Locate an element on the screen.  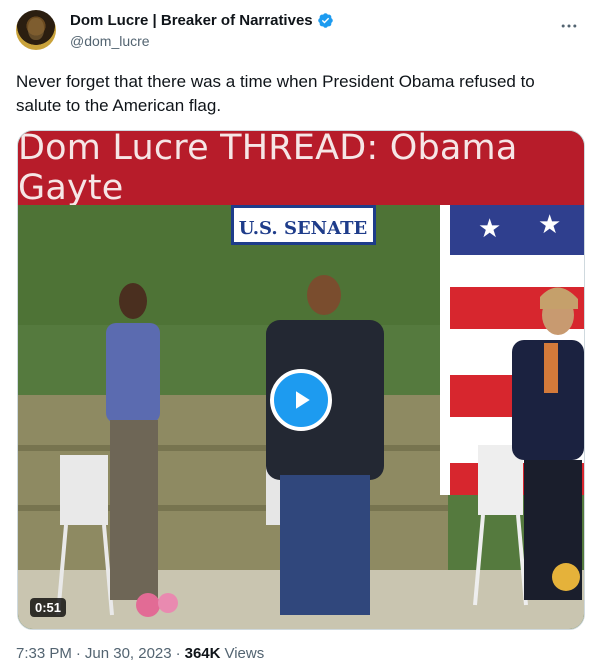
play-button is located at coordinates (301, 400).